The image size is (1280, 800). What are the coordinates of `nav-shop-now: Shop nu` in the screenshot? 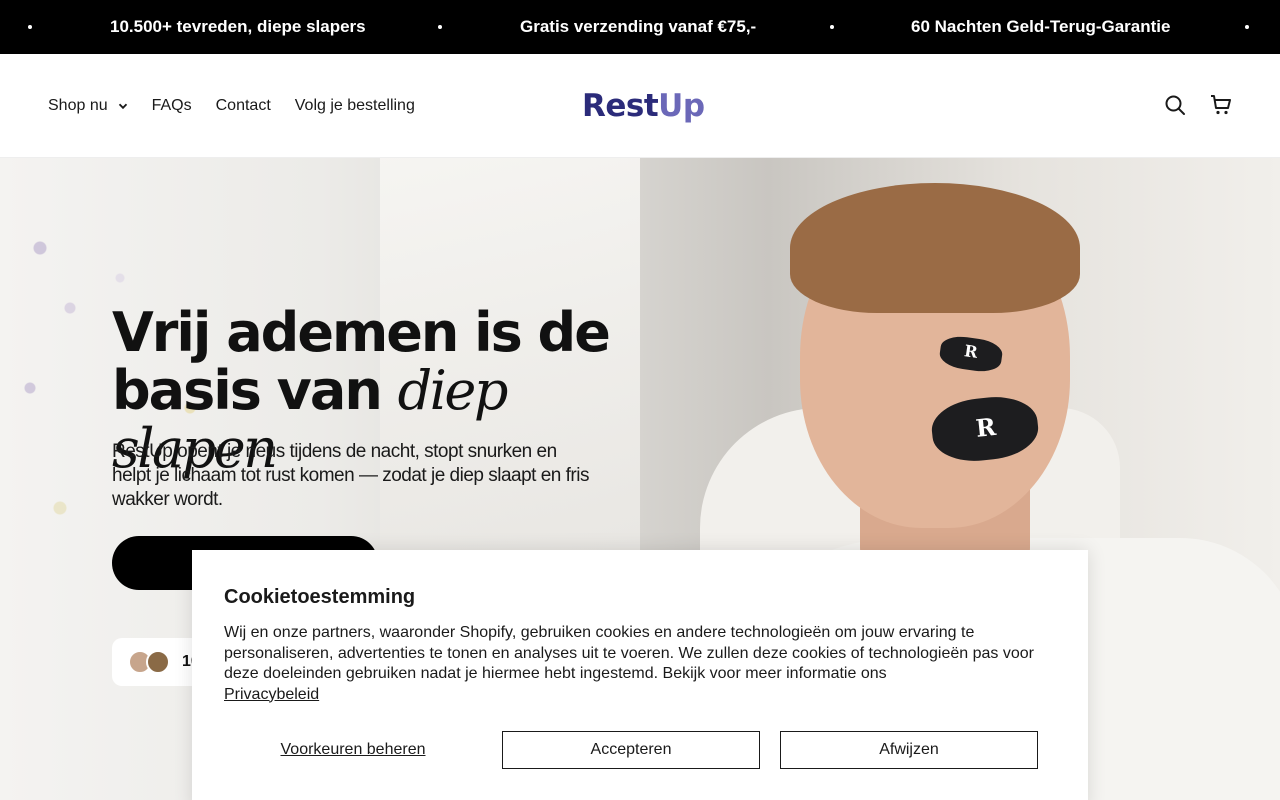 It's located at (88, 106).